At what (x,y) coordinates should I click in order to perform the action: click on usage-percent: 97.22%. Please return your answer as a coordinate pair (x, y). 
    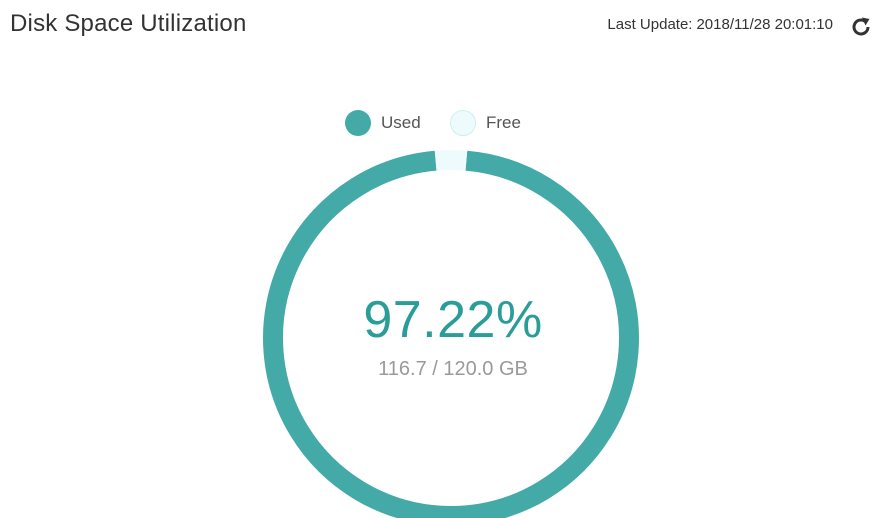
    Looking at the image, I should click on (453, 320).